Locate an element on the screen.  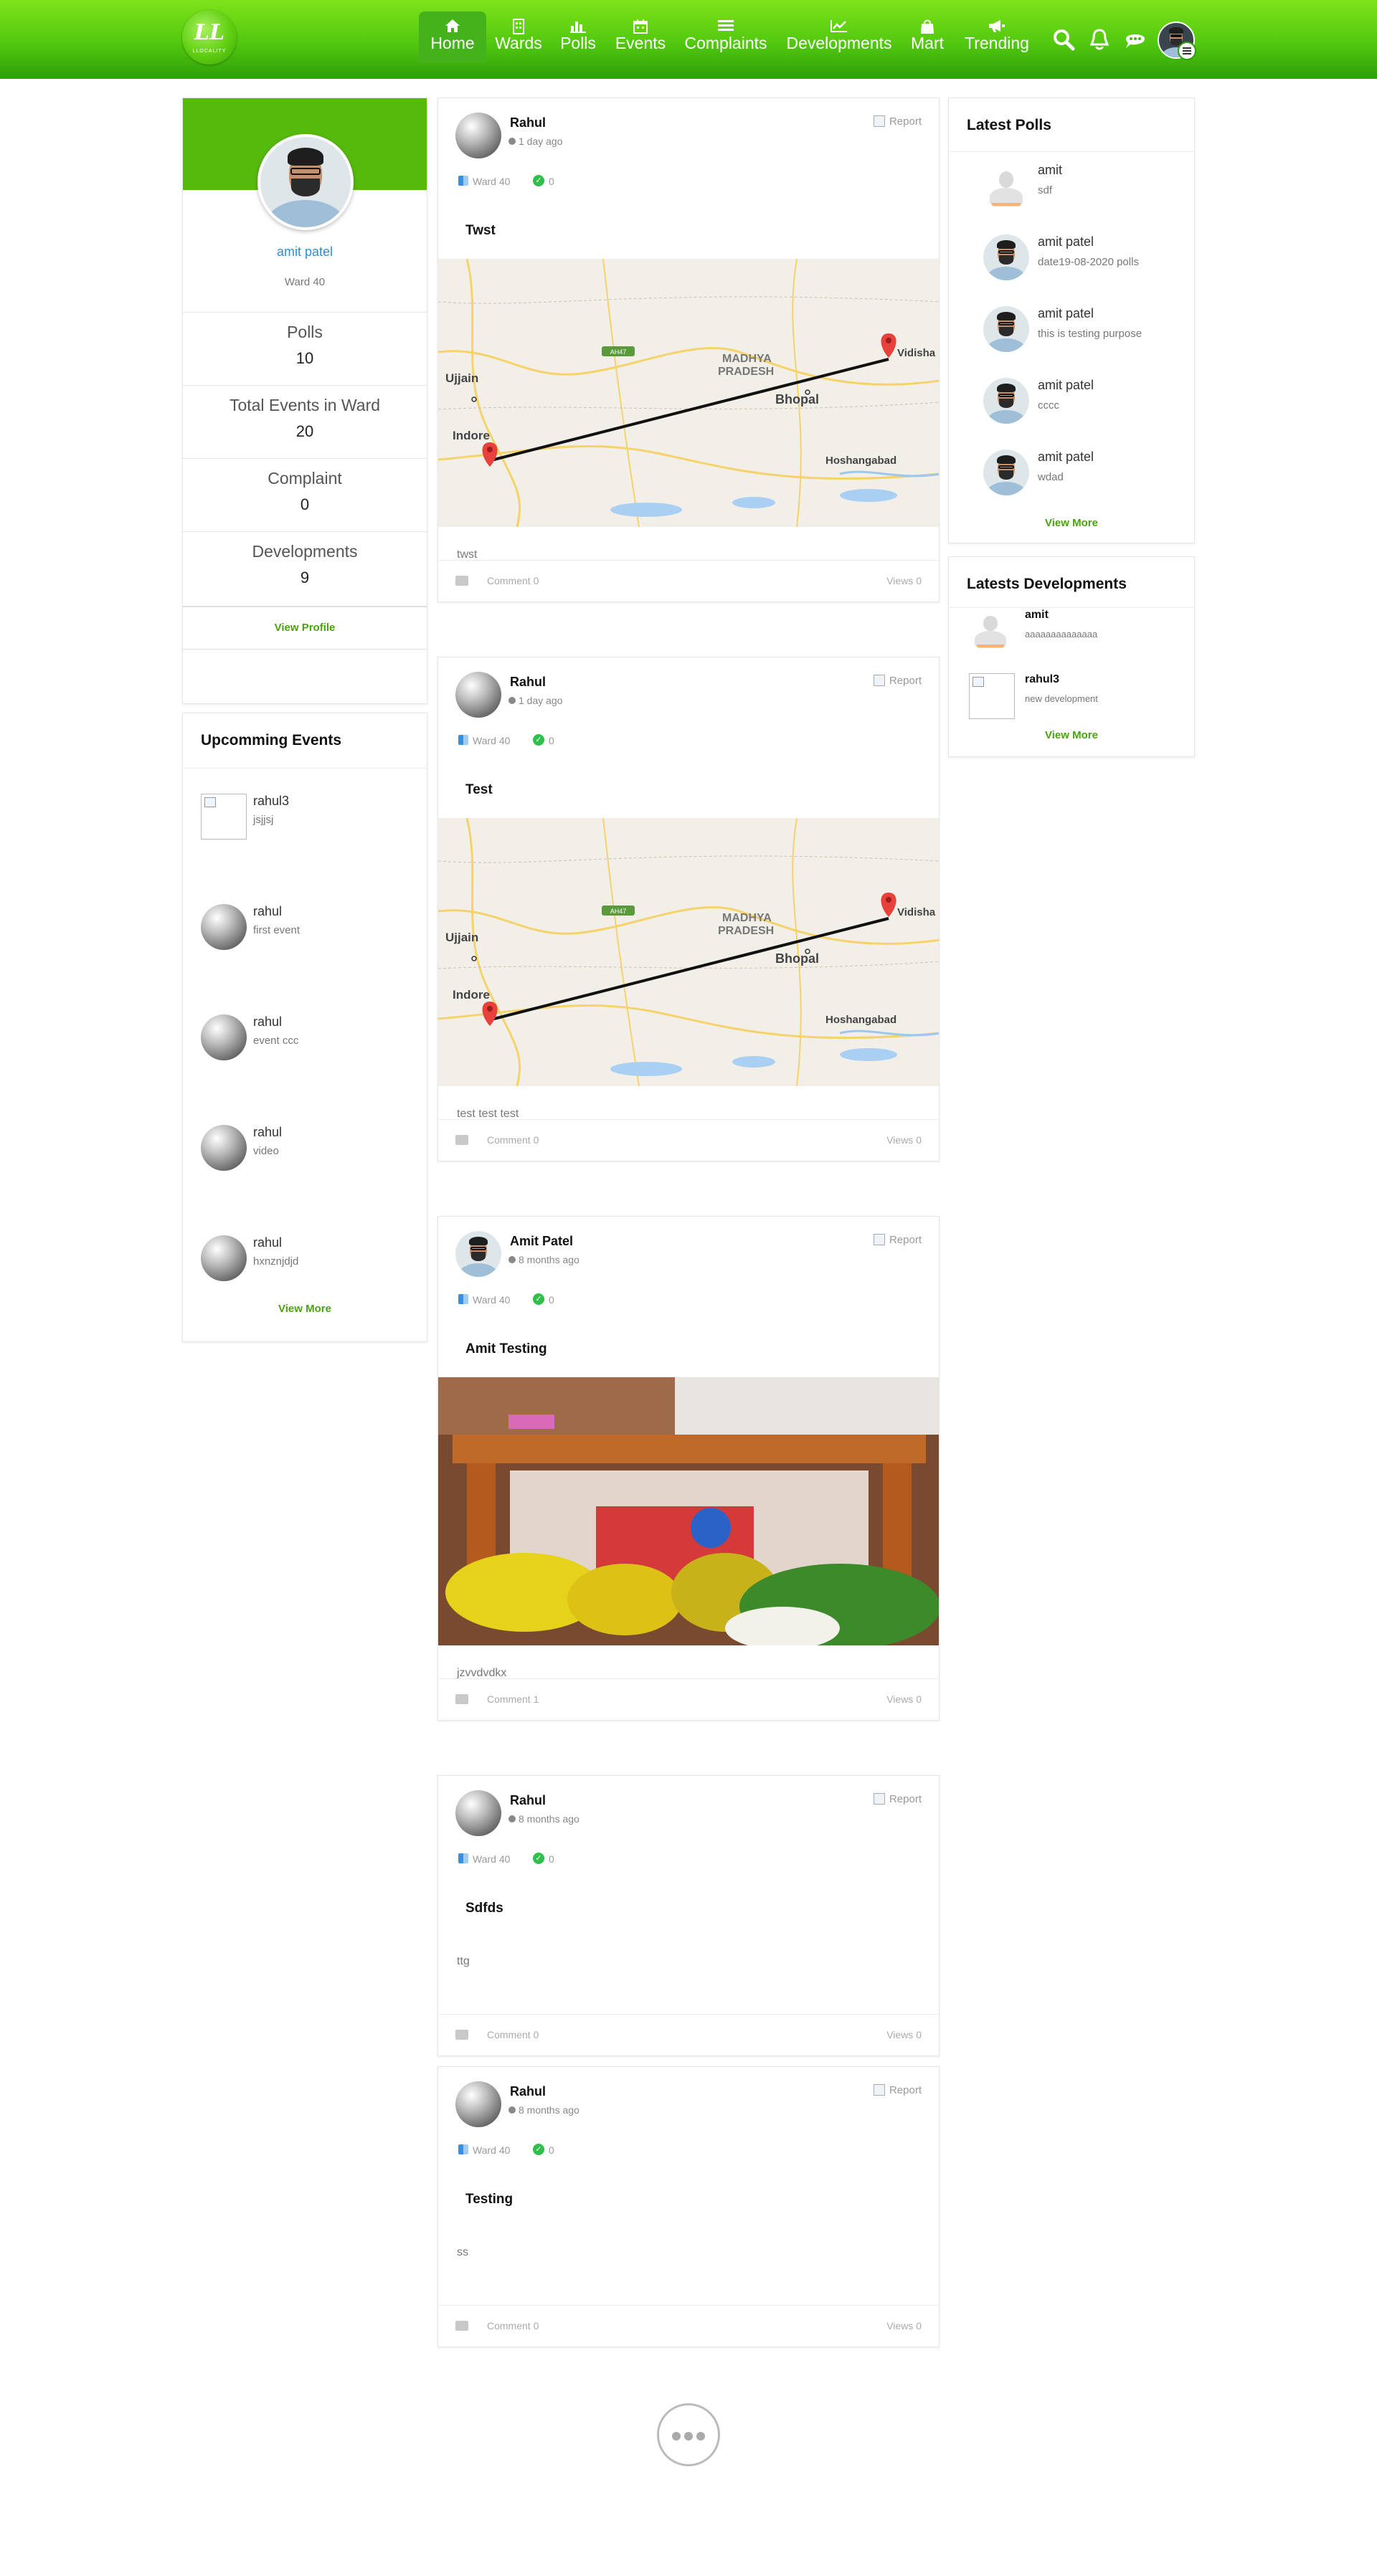
nav-complaints: Complaints is located at coordinates (725, 37).